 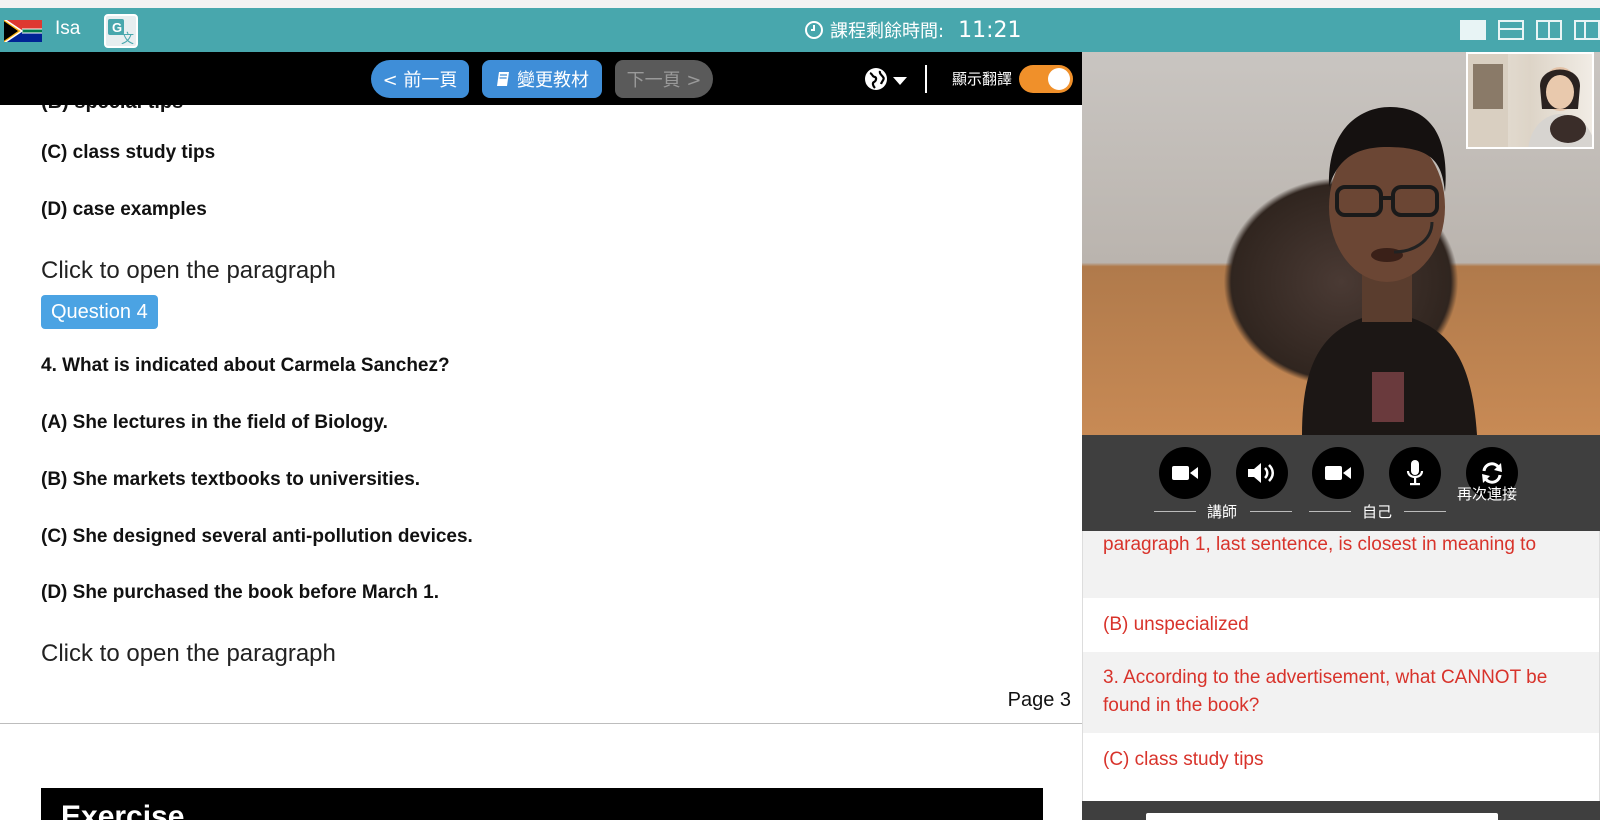 What do you see at coordinates (1587, 30) in the screenshot?
I see `layout-sidebar-icon` at bounding box center [1587, 30].